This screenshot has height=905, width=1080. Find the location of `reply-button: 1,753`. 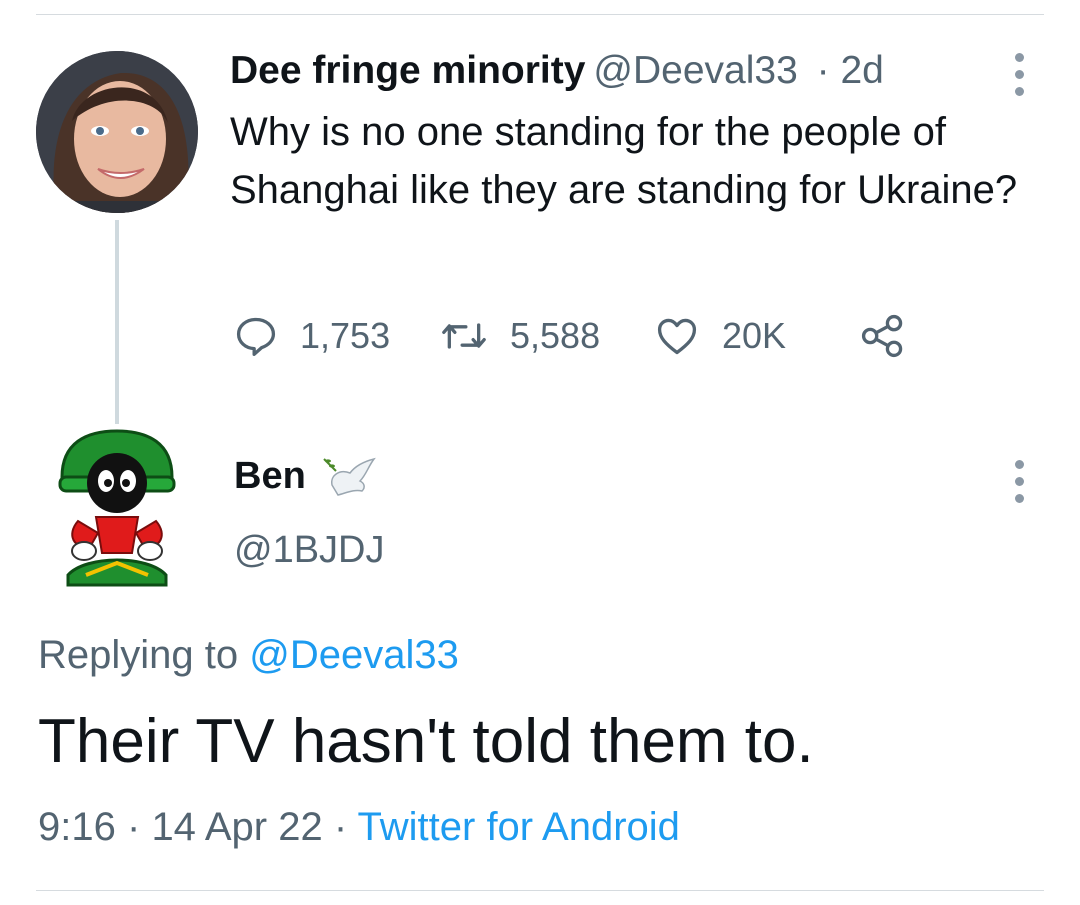

reply-button: 1,753 is located at coordinates (312, 336).